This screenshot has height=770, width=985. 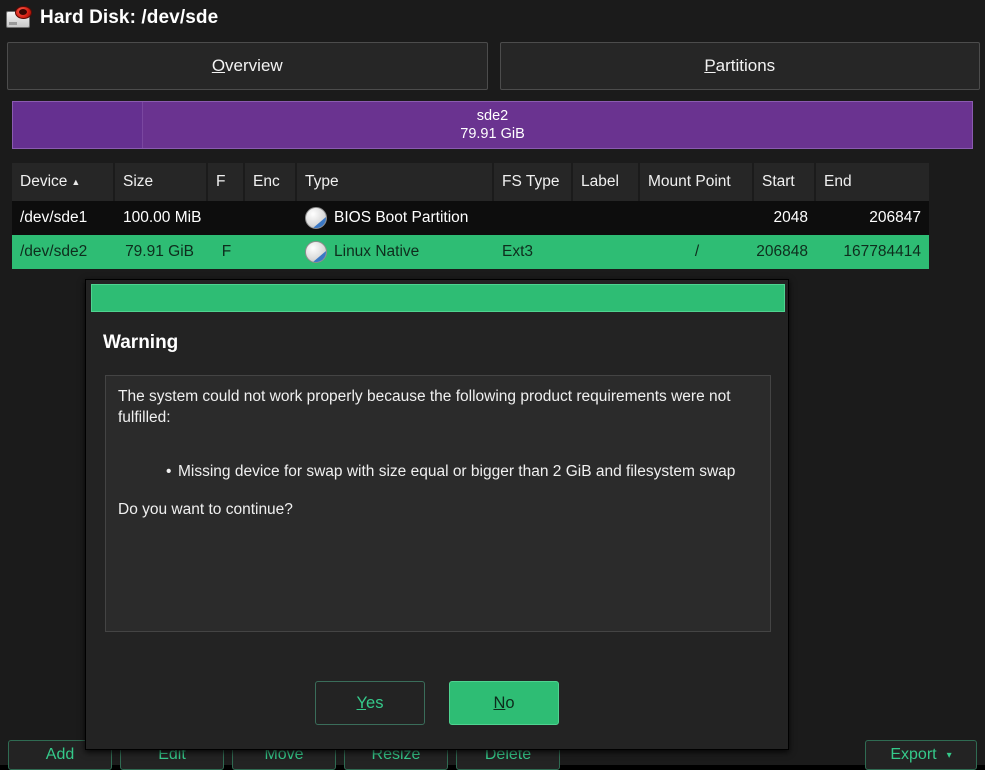 I want to click on cell-type: Linux Native, so click(x=395, y=252).